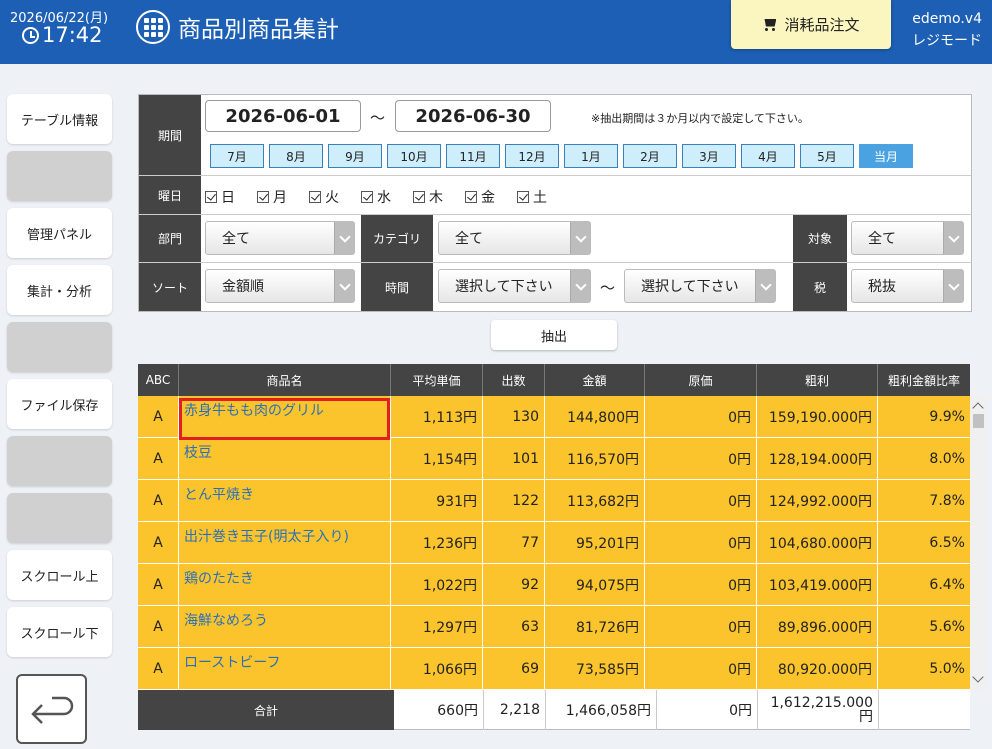 Image resolution: width=992 pixels, height=749 pixels. What do you see at coordinates (220, 197) in the screenshot?
I see `weekday-checkbox-sun: 日` at bounding box center [220, 197].